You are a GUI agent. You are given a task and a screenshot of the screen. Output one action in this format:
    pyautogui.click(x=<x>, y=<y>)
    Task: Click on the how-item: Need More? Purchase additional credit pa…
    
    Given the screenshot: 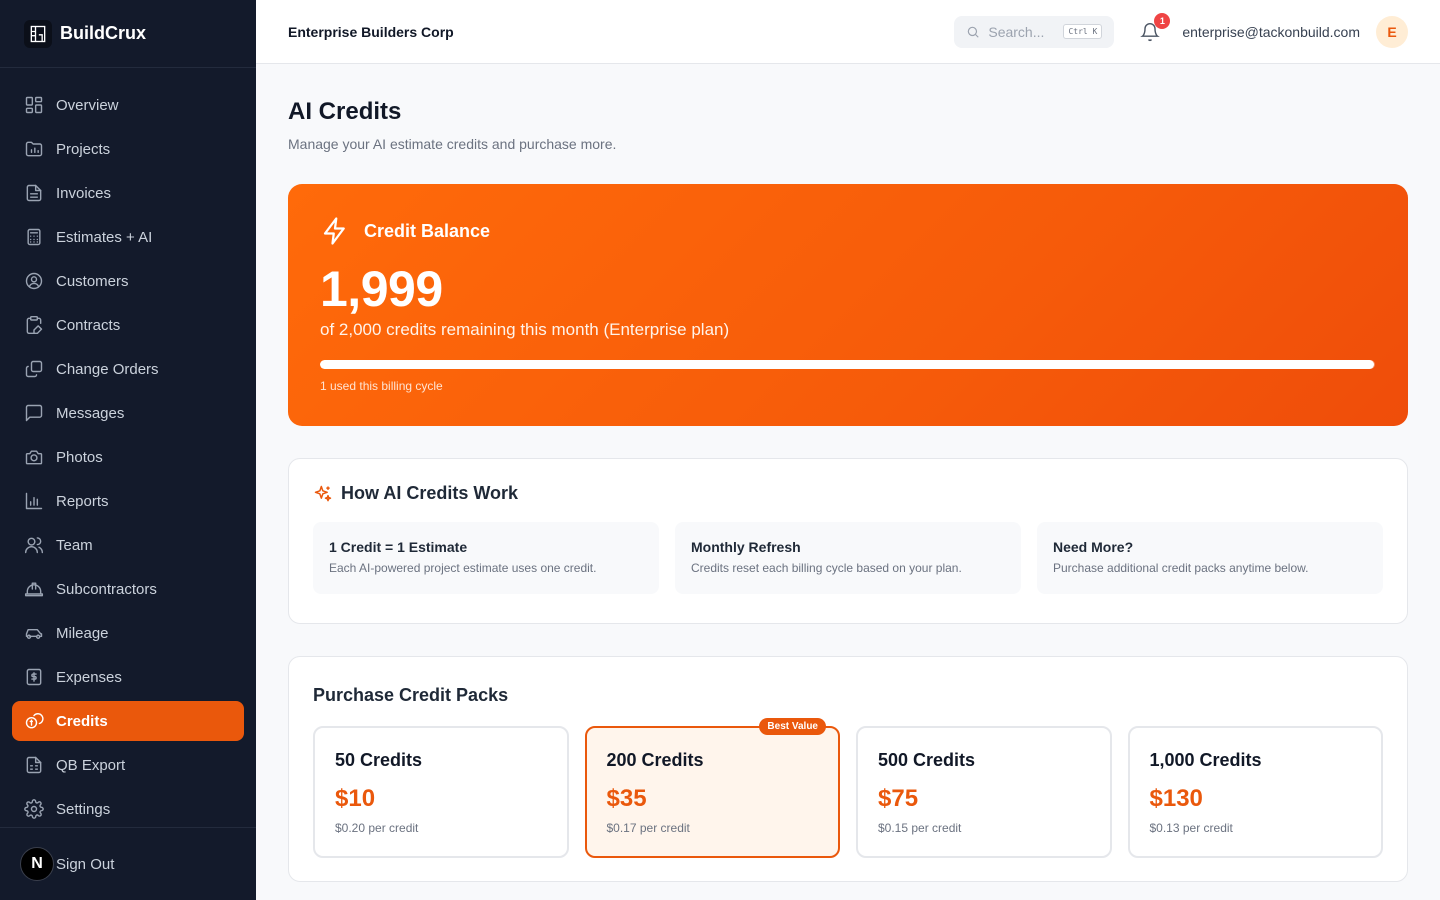 What is the action you would take?
    pyautogui.click(x=1210, y=558)
    